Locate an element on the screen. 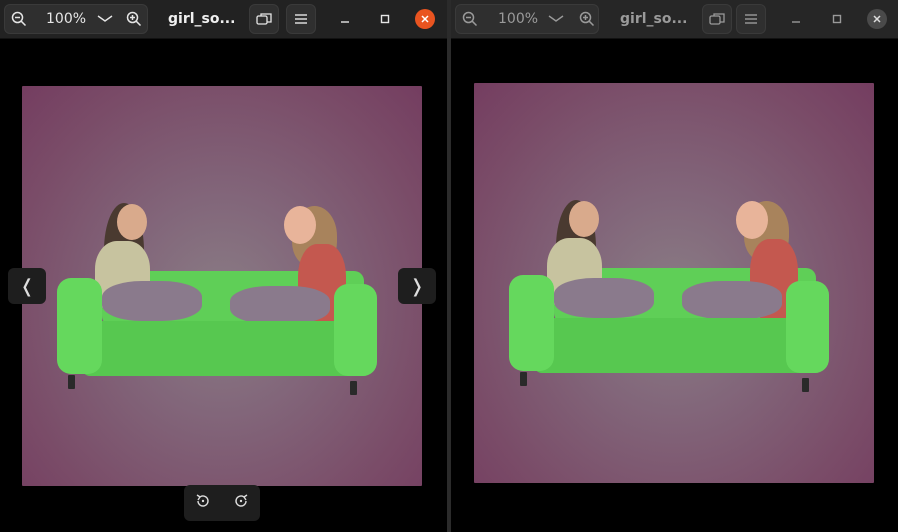 This screenshot has height=532, width=898. rotate-controls is located at coordinates (222, 503).